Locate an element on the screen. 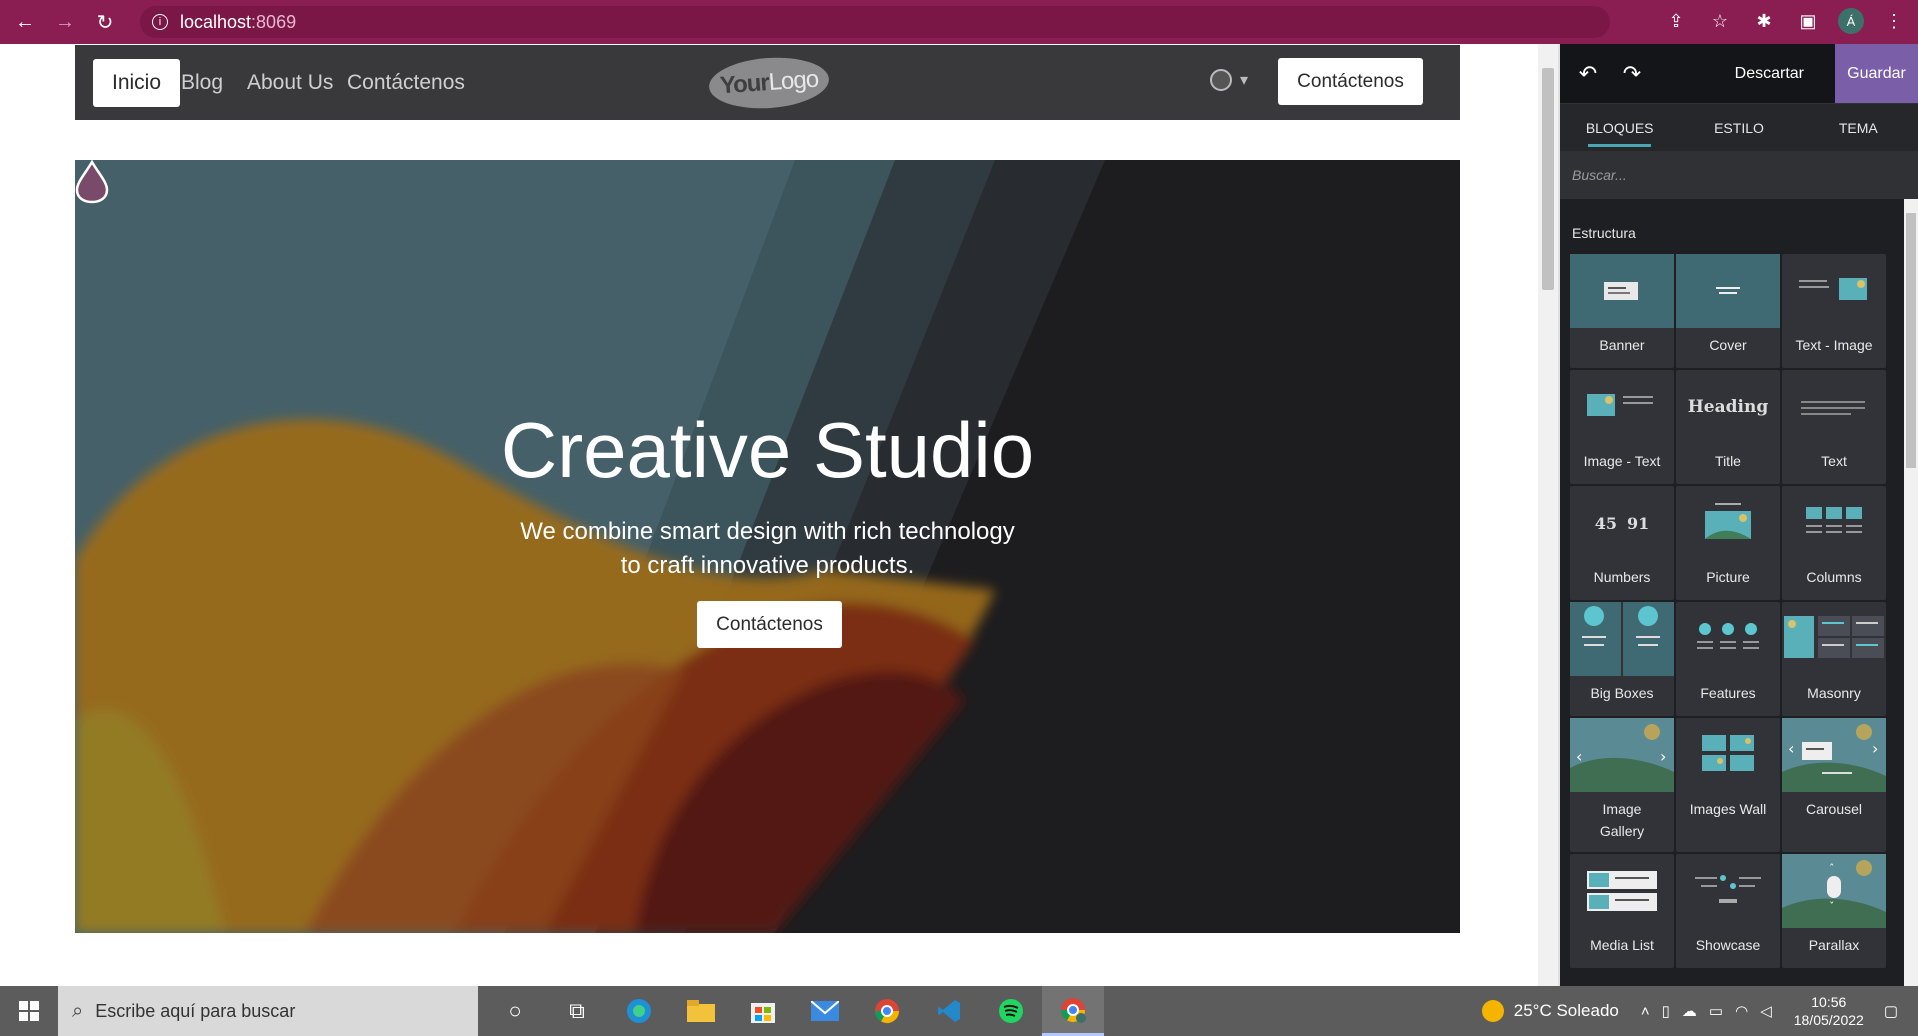 The width and height of the screenshot is (1918, 1036). battery-icon: ▭ is located at coordinates (1716, 1011).